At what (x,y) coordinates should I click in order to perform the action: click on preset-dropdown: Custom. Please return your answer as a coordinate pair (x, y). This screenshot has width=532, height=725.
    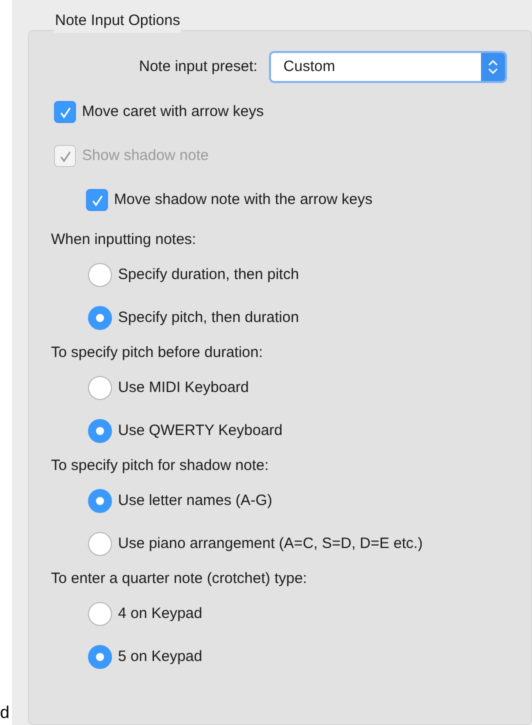
    Looking at the image, I should click on (388, 67).